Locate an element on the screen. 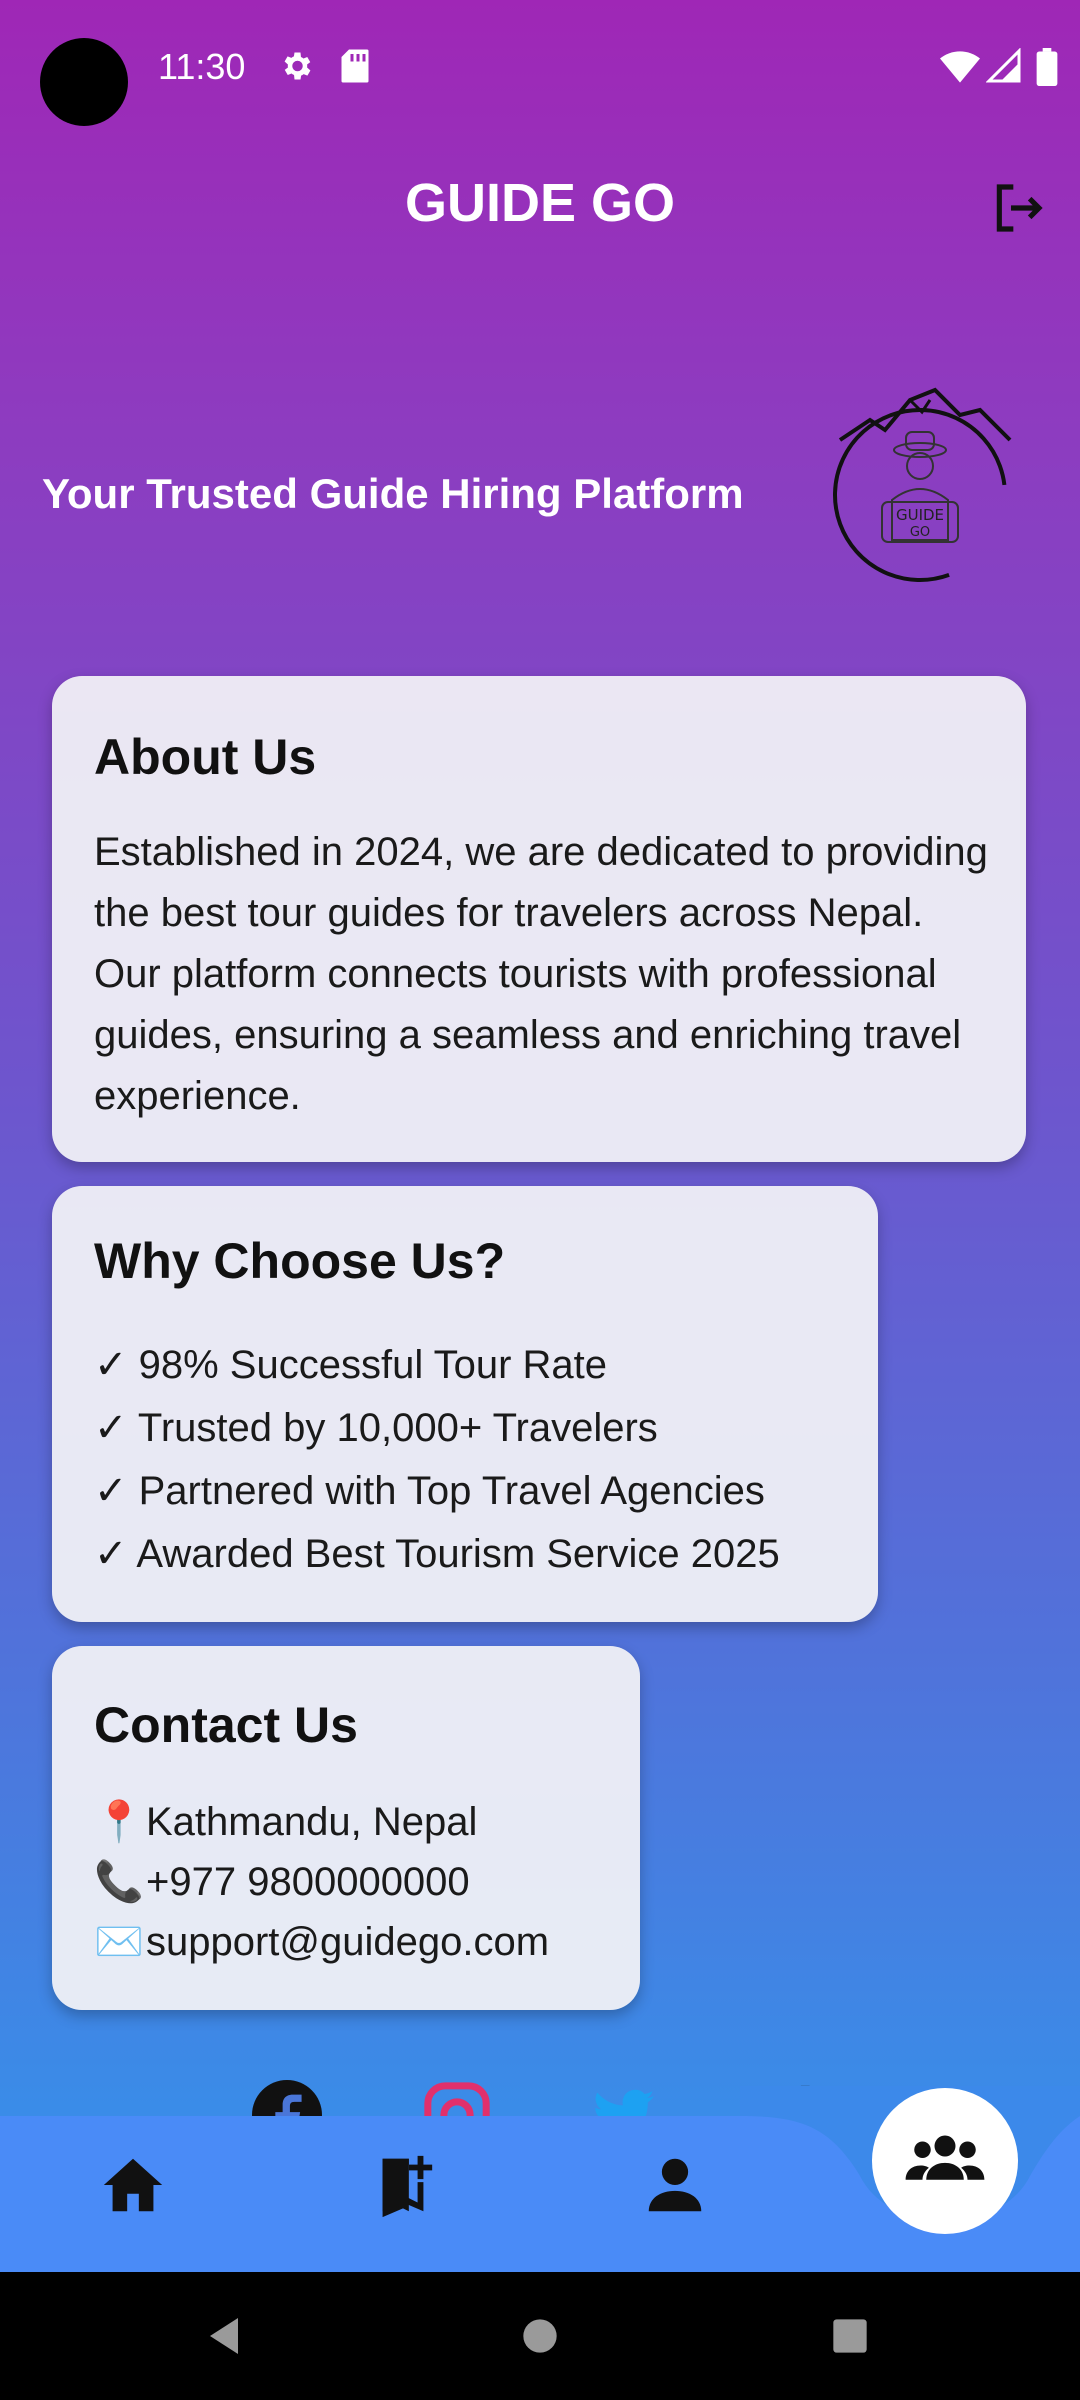  app-title: GUIDE GO is located at coordinates (540, 203).